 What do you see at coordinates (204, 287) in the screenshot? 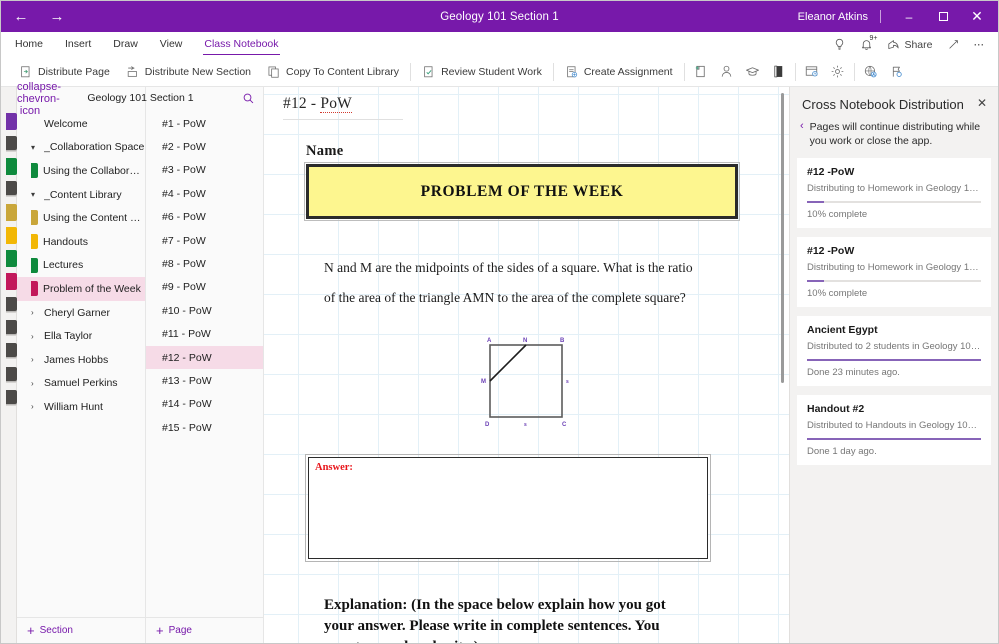
I see `list-item: #9 - PoW` at bounding box center [204, 287].